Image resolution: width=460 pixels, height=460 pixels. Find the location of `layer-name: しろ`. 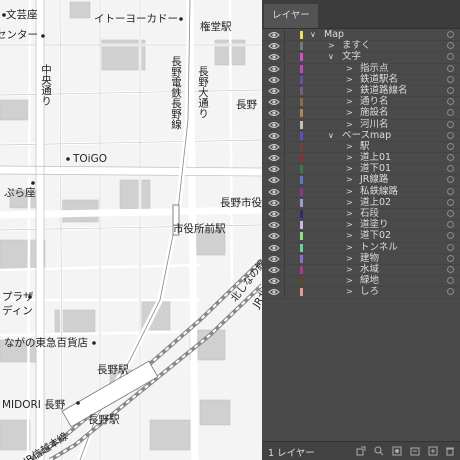

layer-name: しろ is located at coordinates (369, 291).